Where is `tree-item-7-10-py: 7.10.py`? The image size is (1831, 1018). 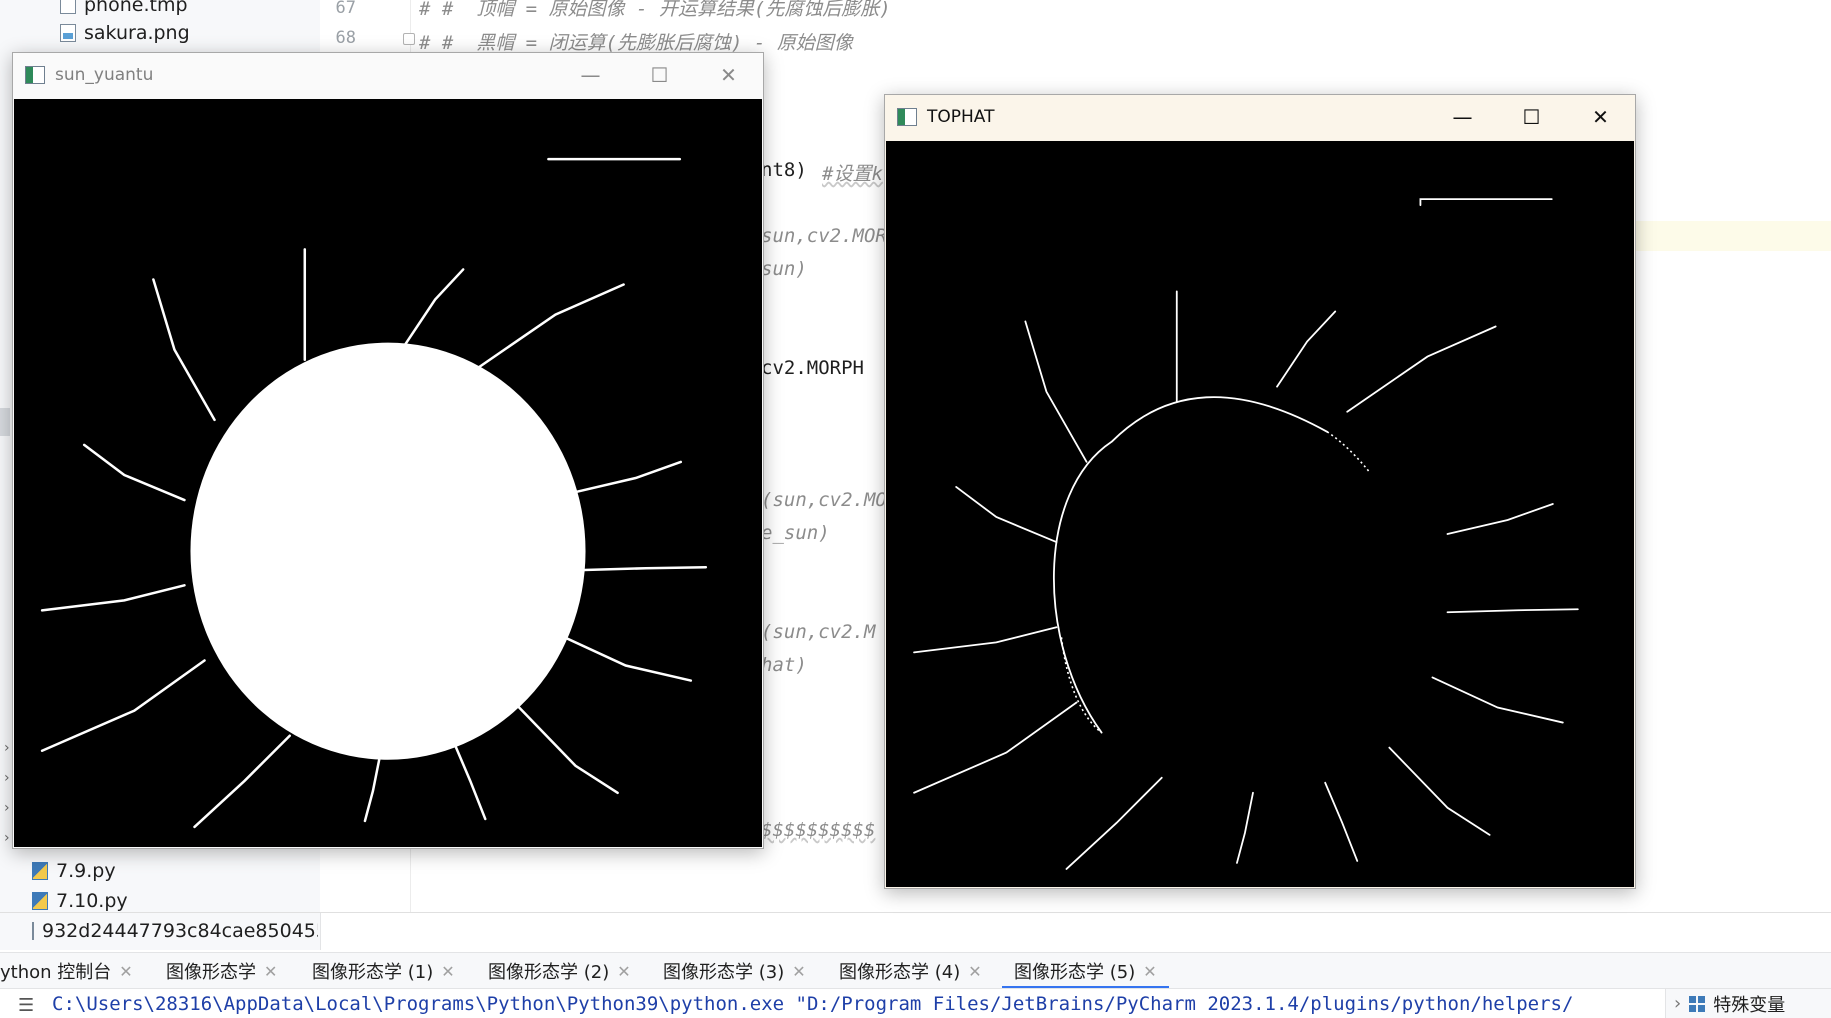 tree-item-7-10-py: 7.10.py is located at coordinates (80, 901).